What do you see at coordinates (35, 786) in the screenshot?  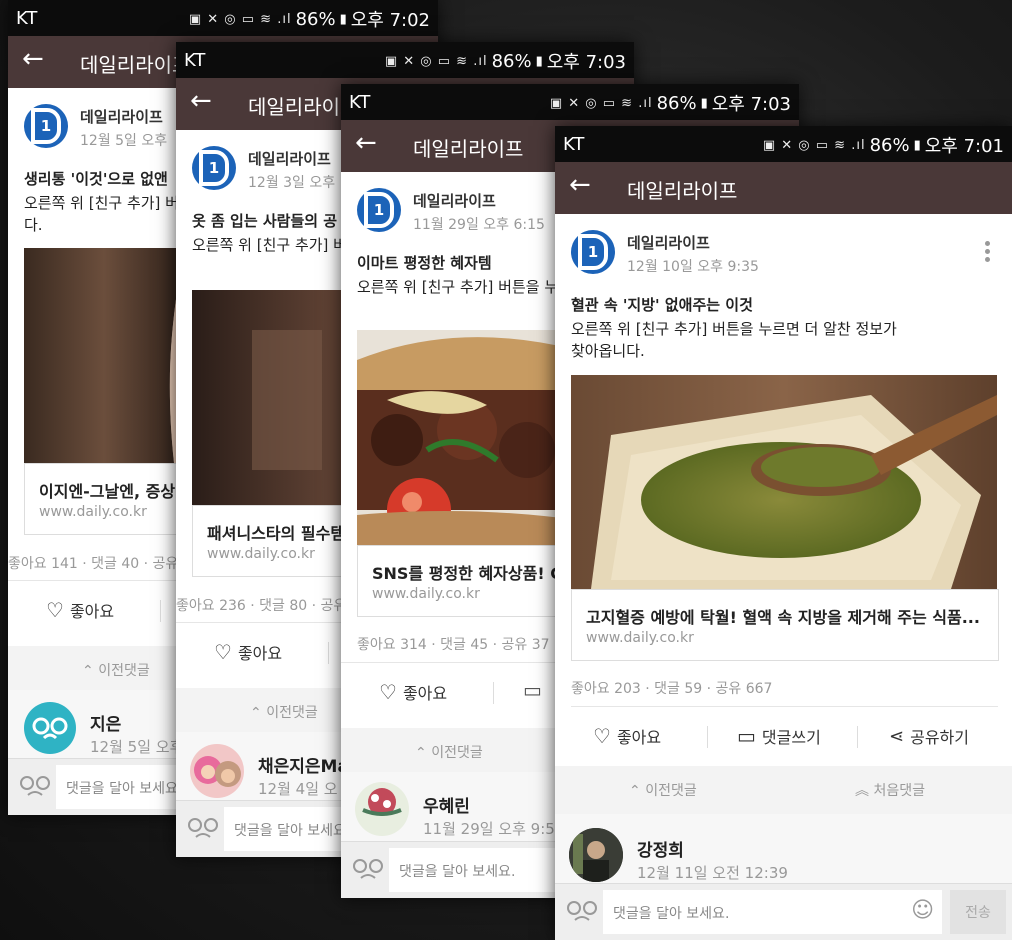 I see `glasses-icon` at bounding box center [35, 786].